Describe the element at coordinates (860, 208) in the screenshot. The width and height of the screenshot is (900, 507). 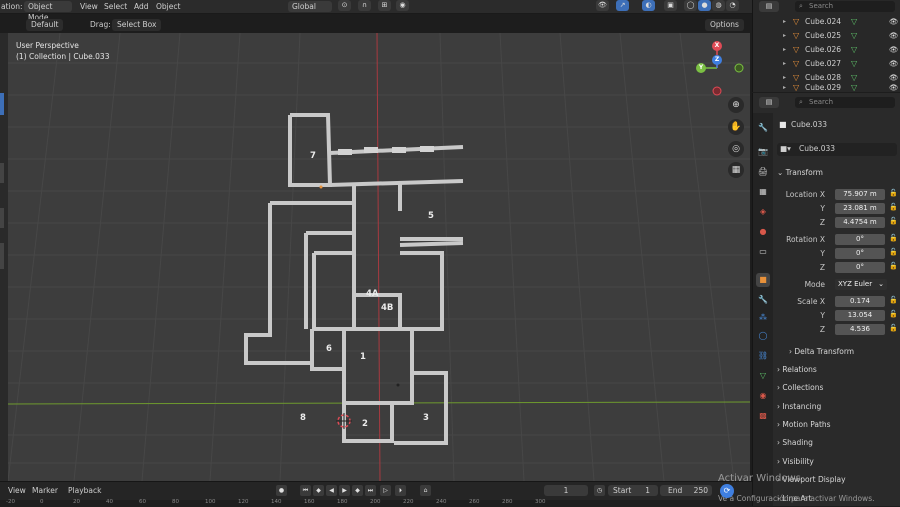
I see `location-y-field: 23.081 m` at that location.